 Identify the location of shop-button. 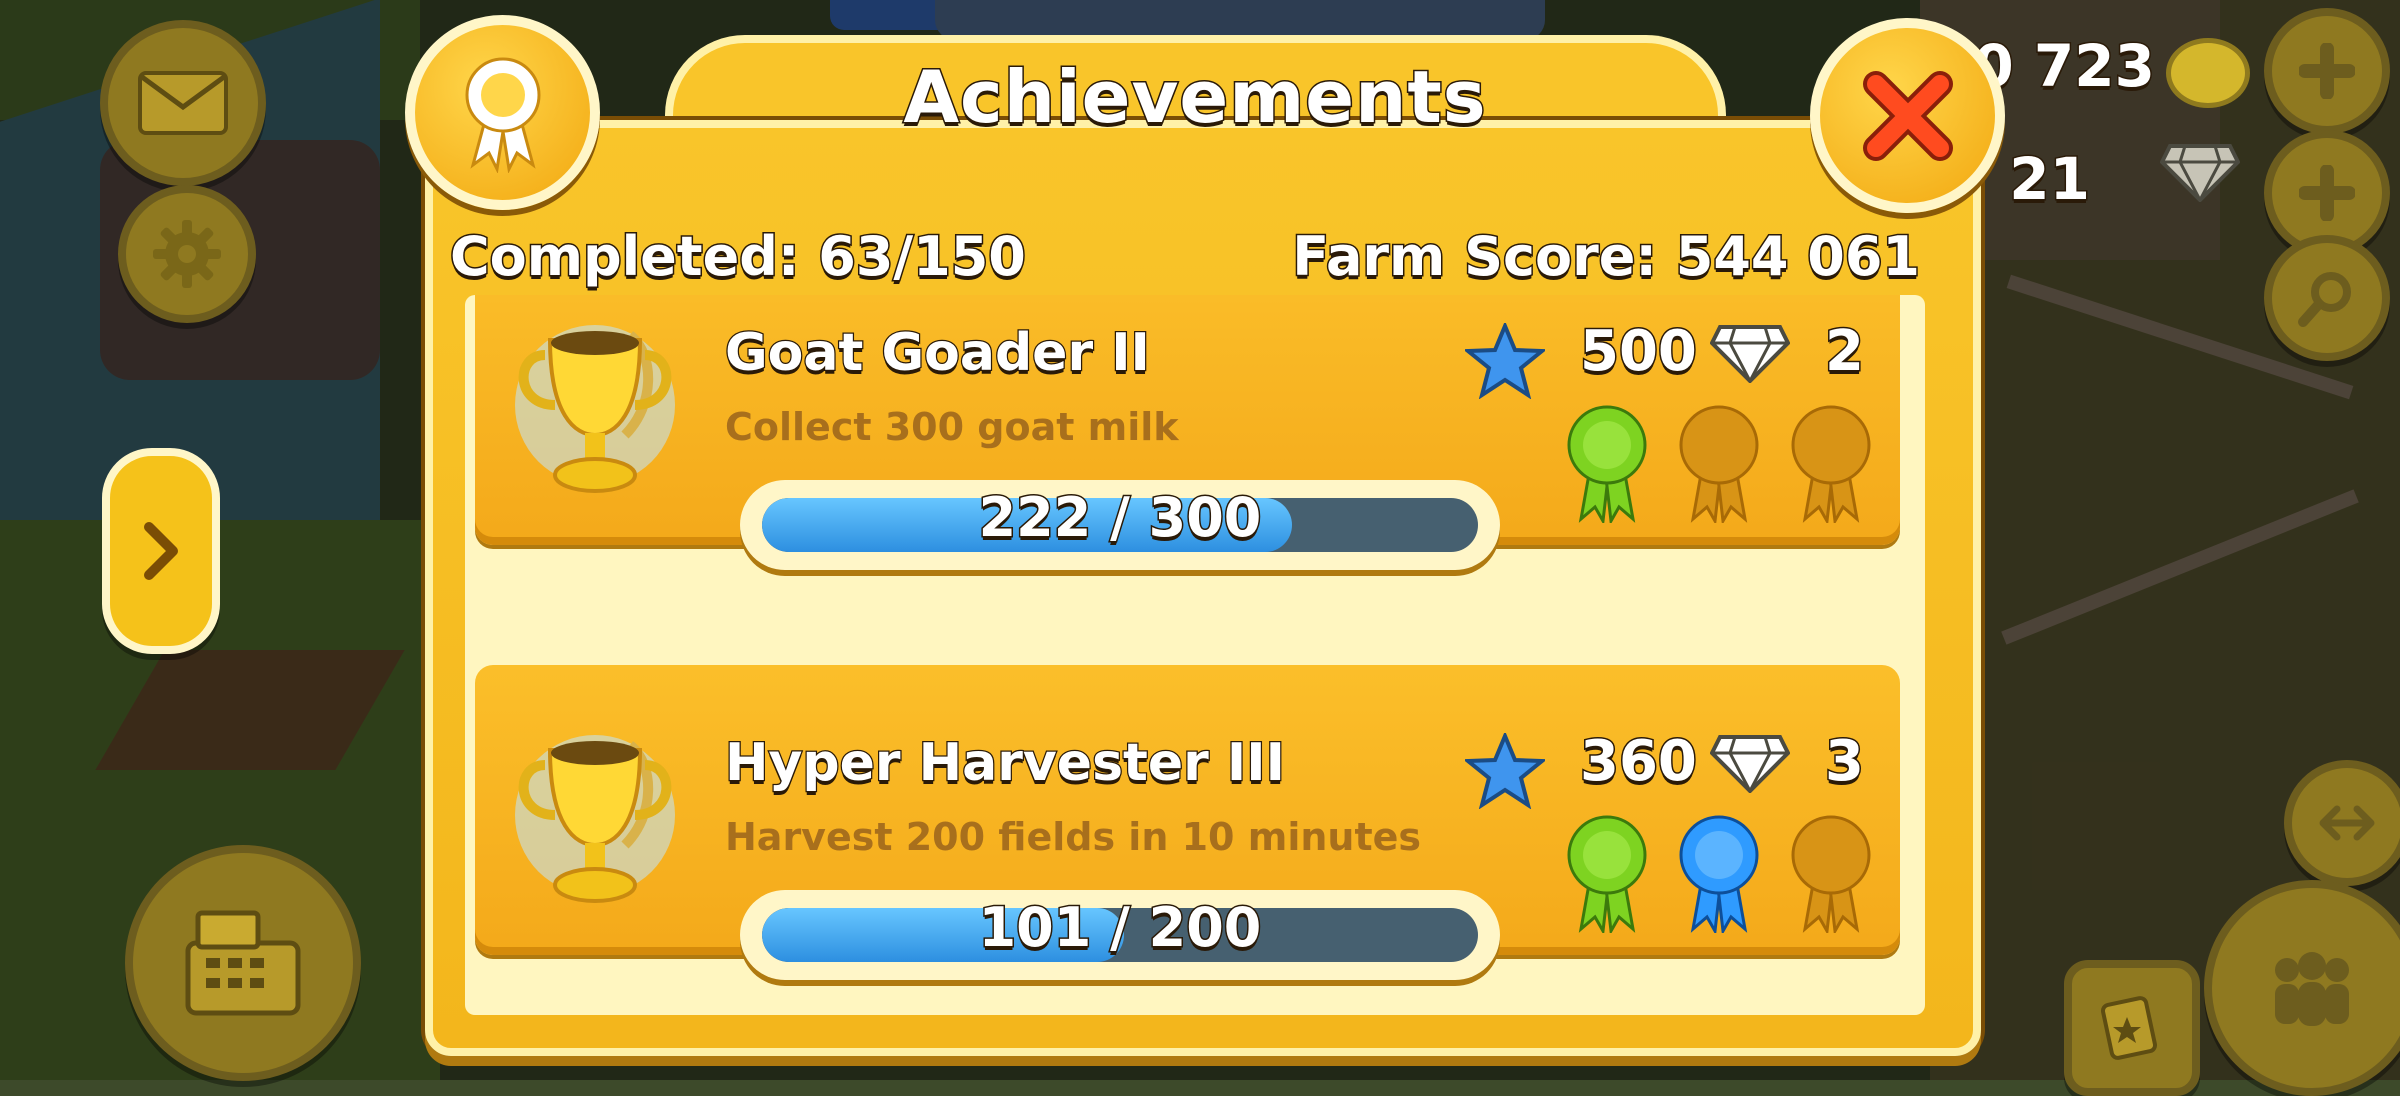
(243, 963).